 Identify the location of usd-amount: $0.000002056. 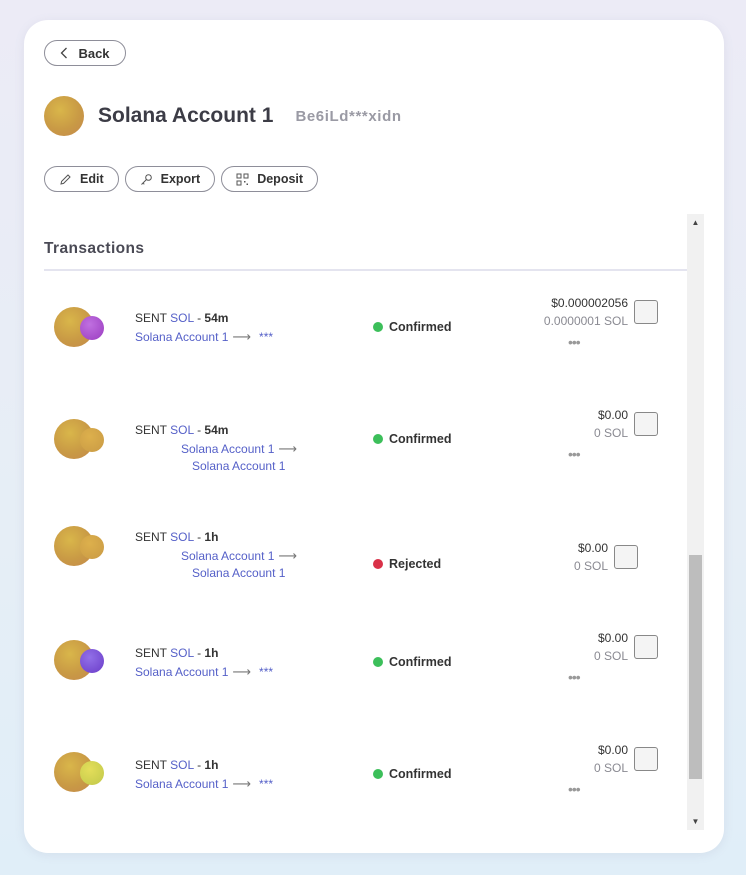
(589, 303).